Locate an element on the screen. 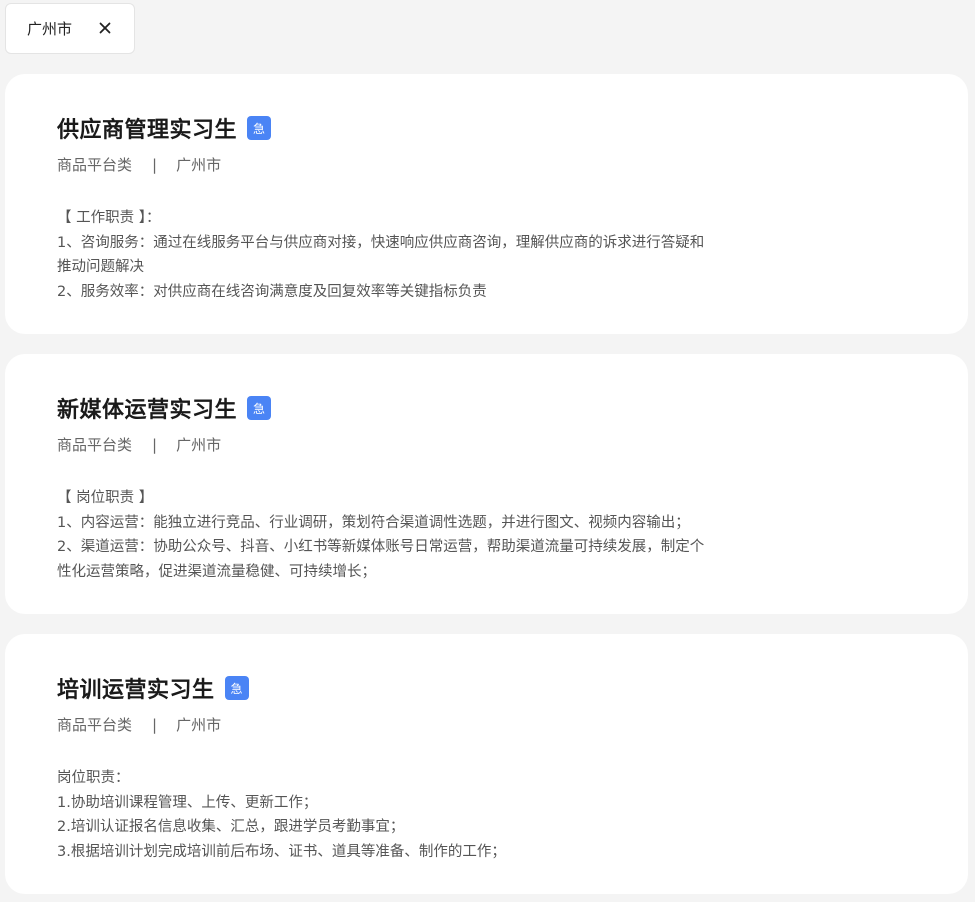  desc-line: 岗位职责： is located at coordinates (93, 778).